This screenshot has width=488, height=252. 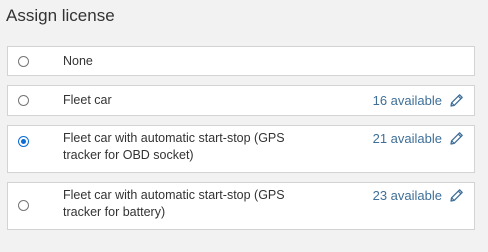 I want to click on availability-link: 16 available, so click(x=407, y=100).